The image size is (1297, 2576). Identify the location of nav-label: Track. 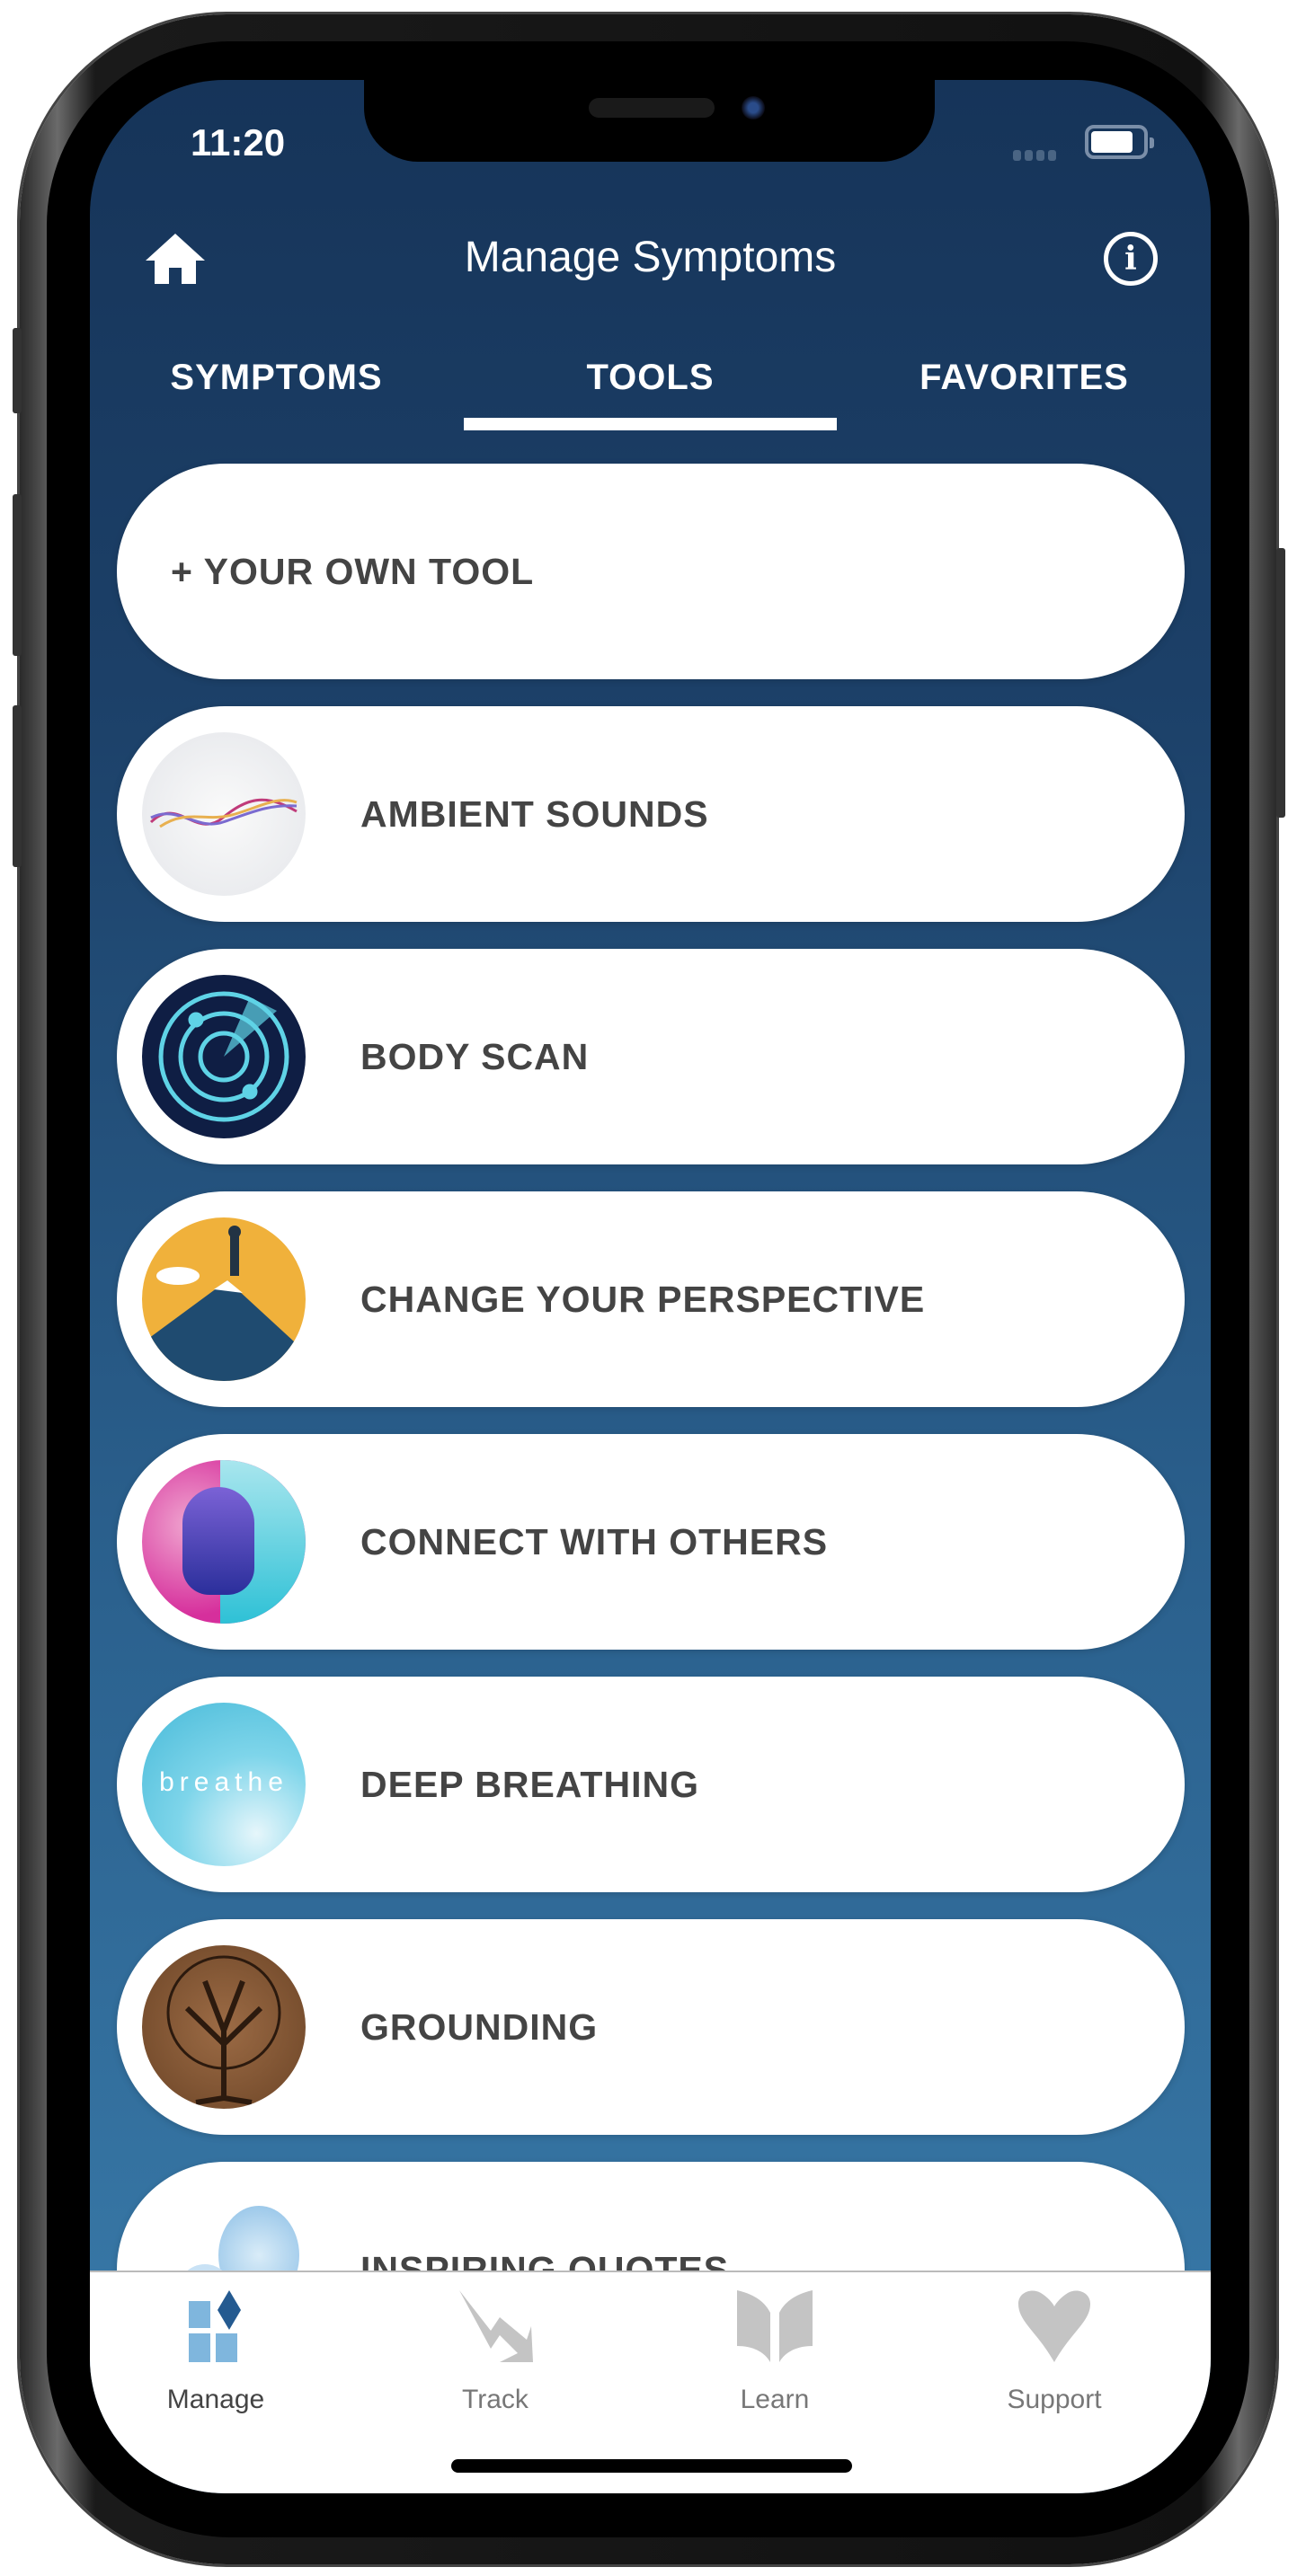
(495, 2399).